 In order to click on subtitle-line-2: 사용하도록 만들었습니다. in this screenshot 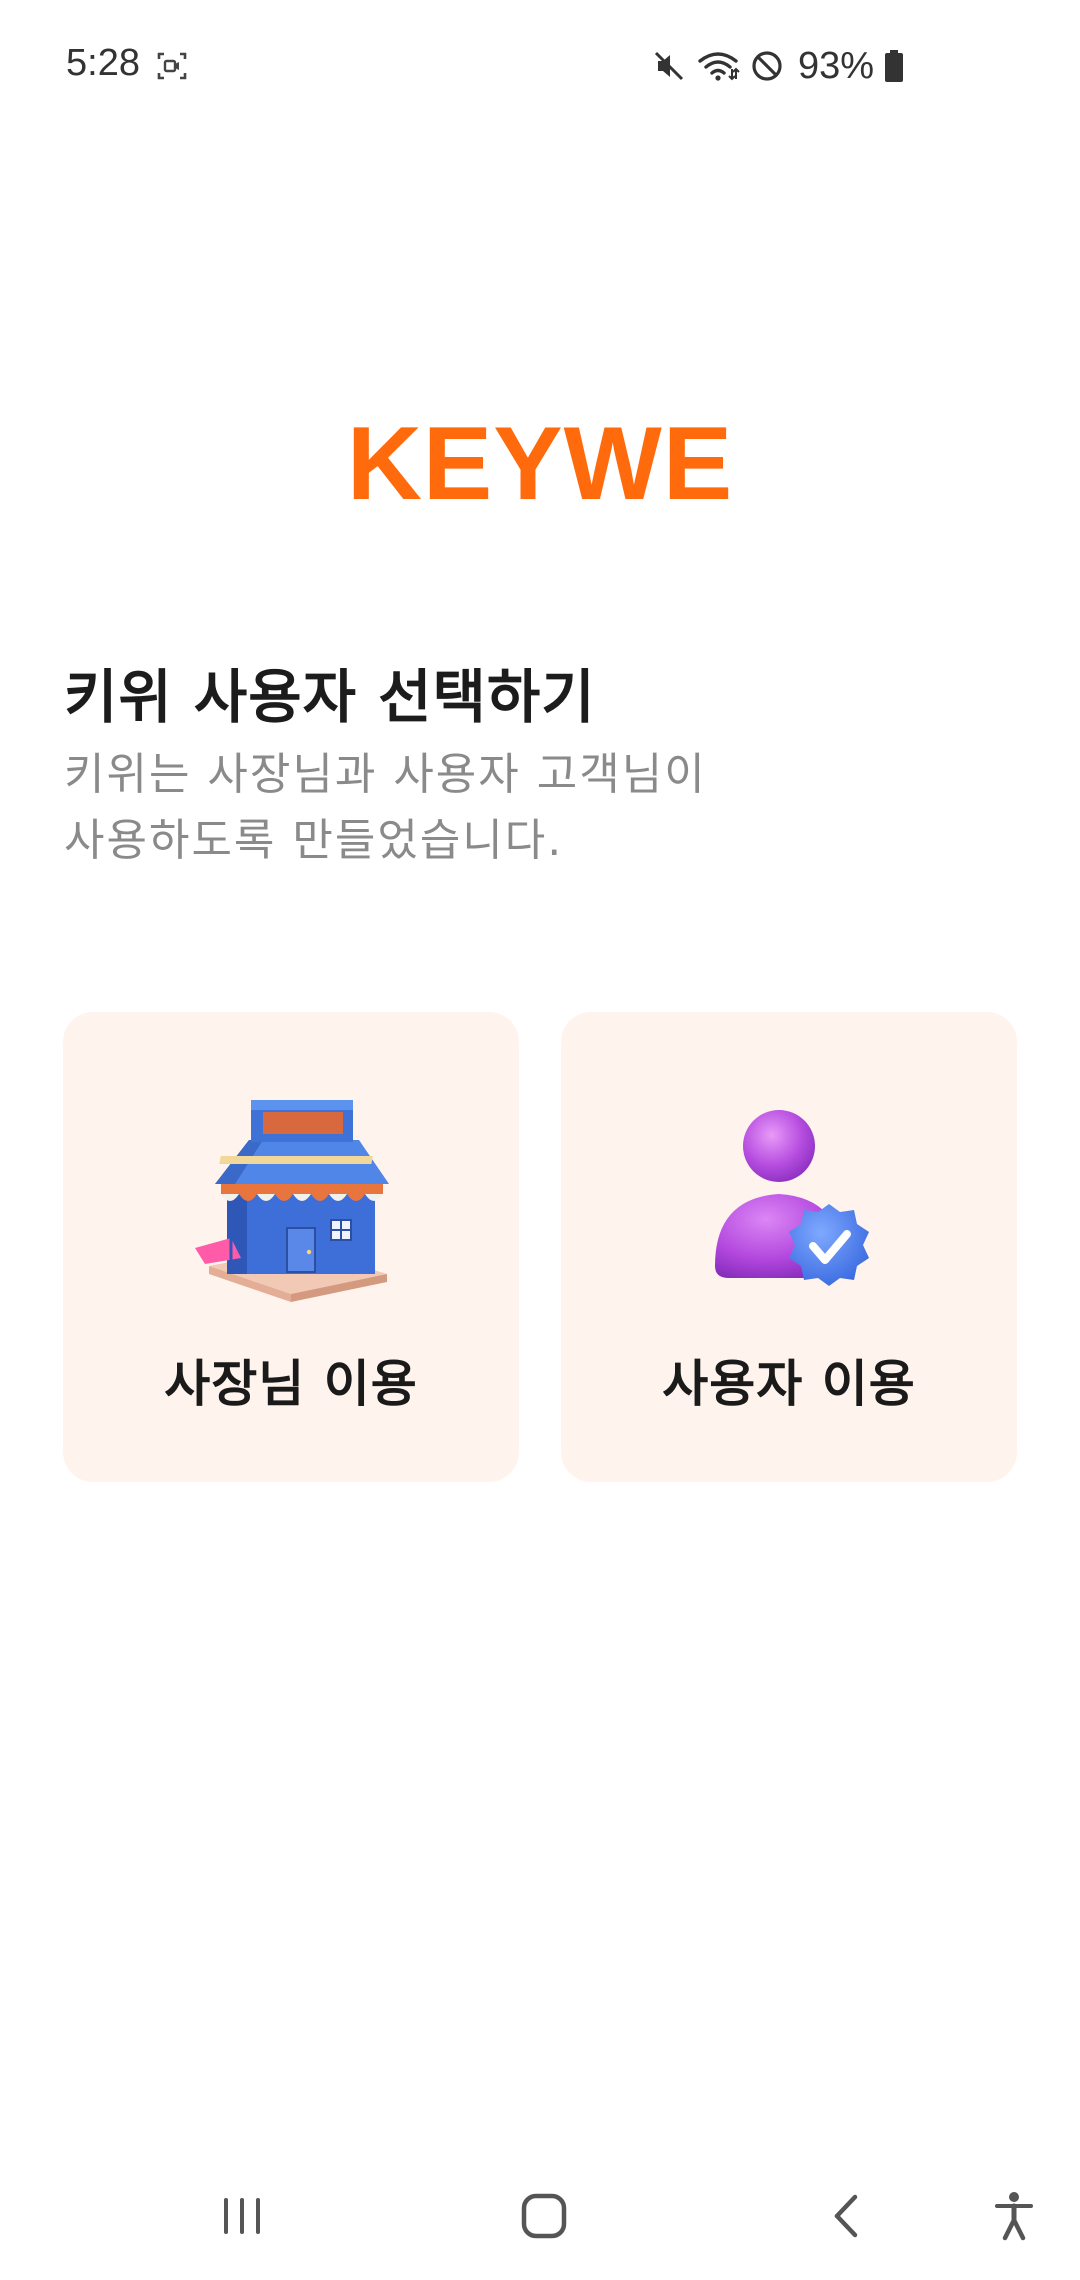, I will do `click(314, 840)`.